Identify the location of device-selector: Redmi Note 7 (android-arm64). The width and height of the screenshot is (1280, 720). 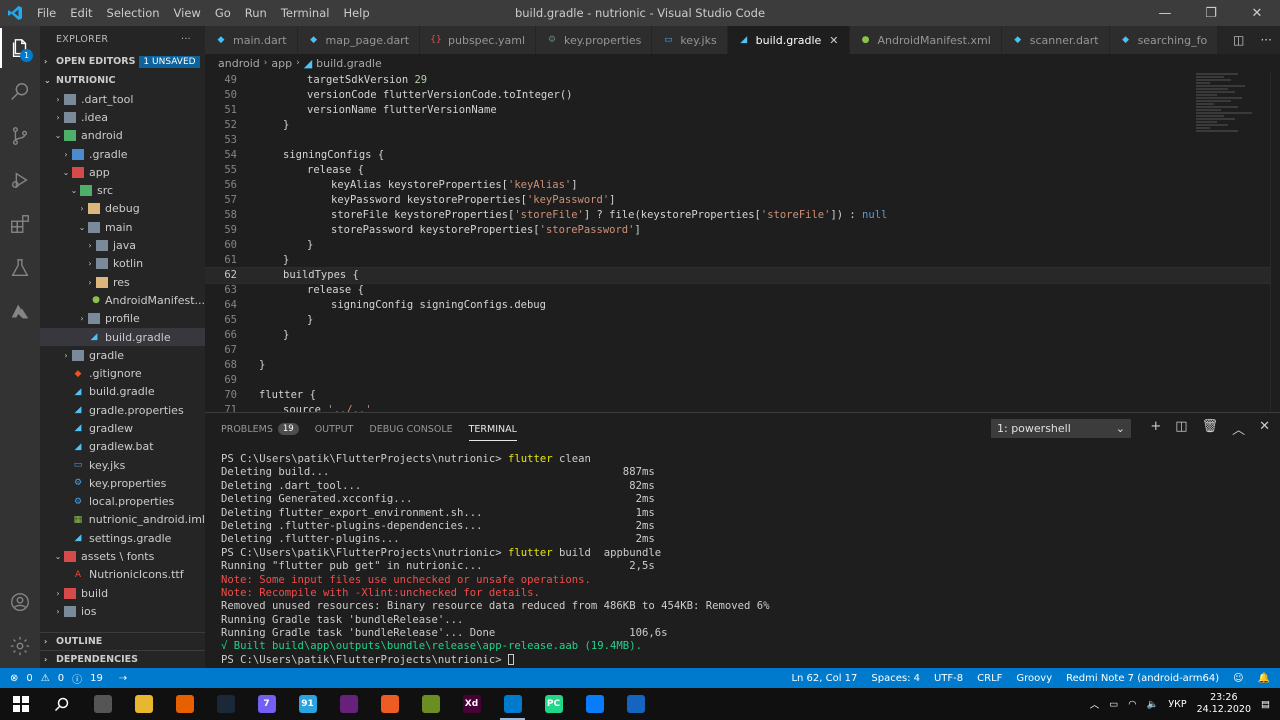
(1142, 678).